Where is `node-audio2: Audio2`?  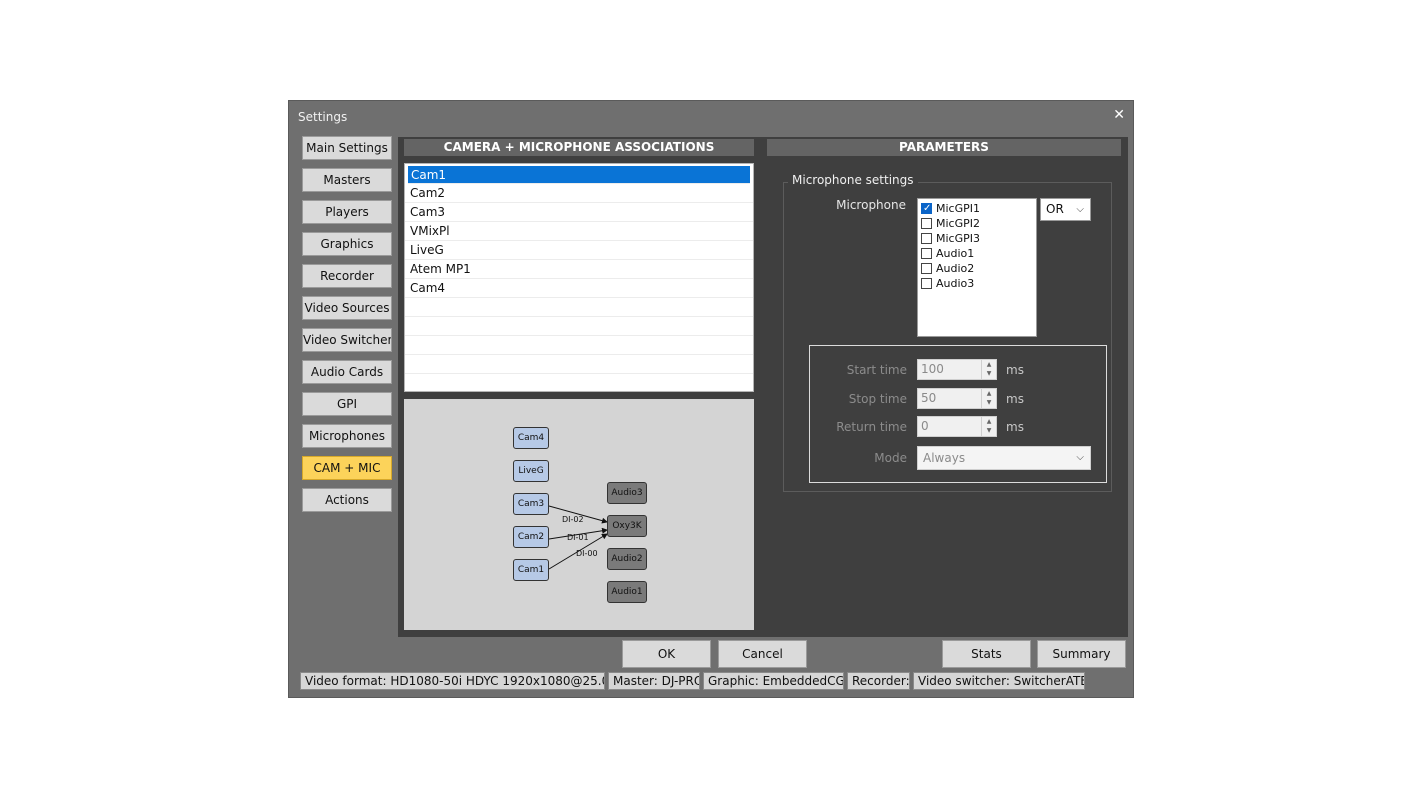
node-audio2: Audio2 is located at coordinates (627, 559).